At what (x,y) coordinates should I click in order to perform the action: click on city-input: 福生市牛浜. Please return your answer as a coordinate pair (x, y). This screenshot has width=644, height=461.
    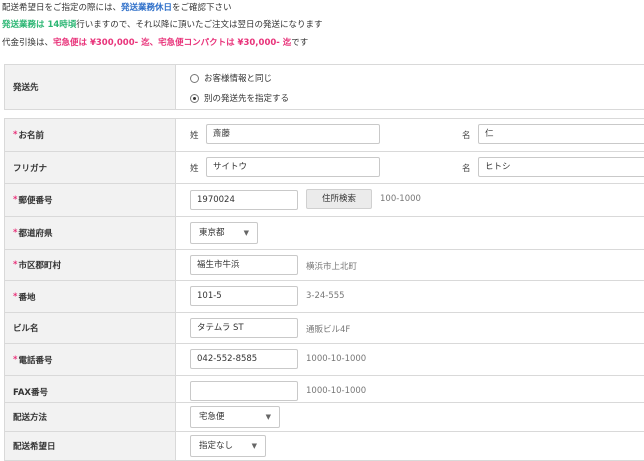
    Looking at the image, I should click on (244, 265).